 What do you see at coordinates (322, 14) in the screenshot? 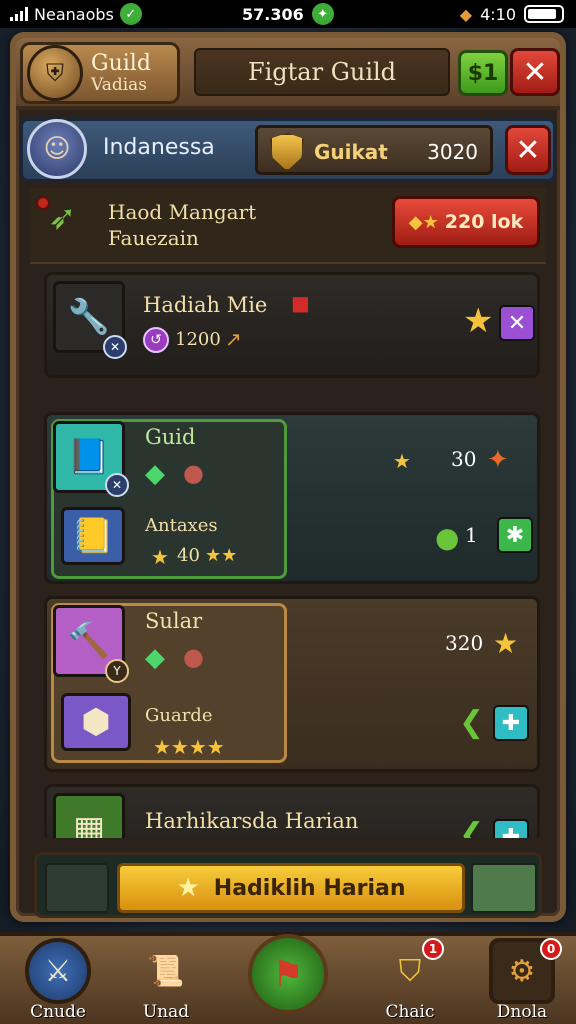
I see `leaf-icon: ✦` at bounding box center [322, 14].